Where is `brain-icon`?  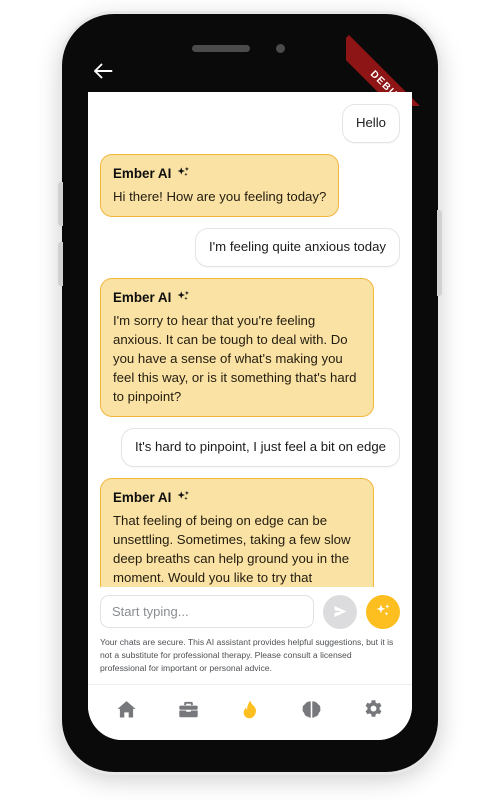
brain-icon is located at coordinates (311, 709).